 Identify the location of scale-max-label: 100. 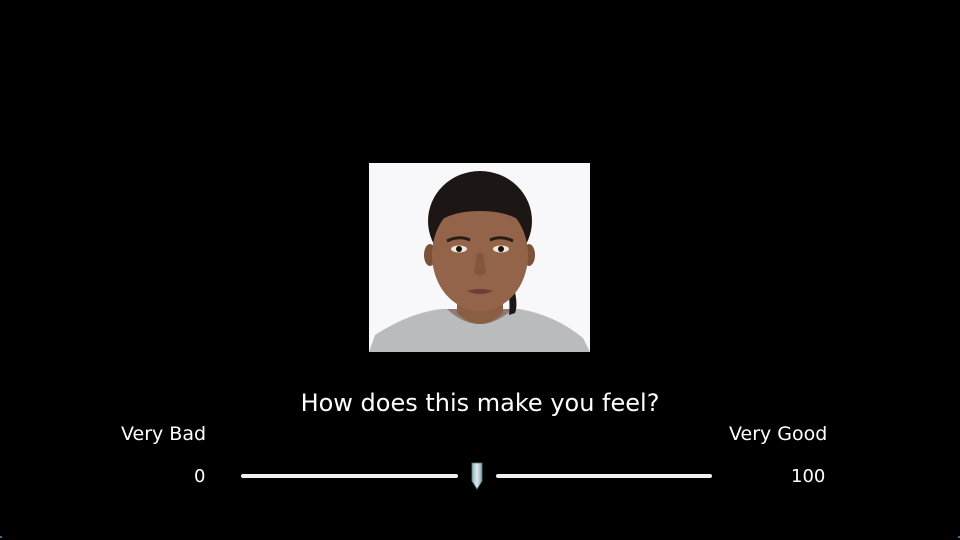
(808, 476).